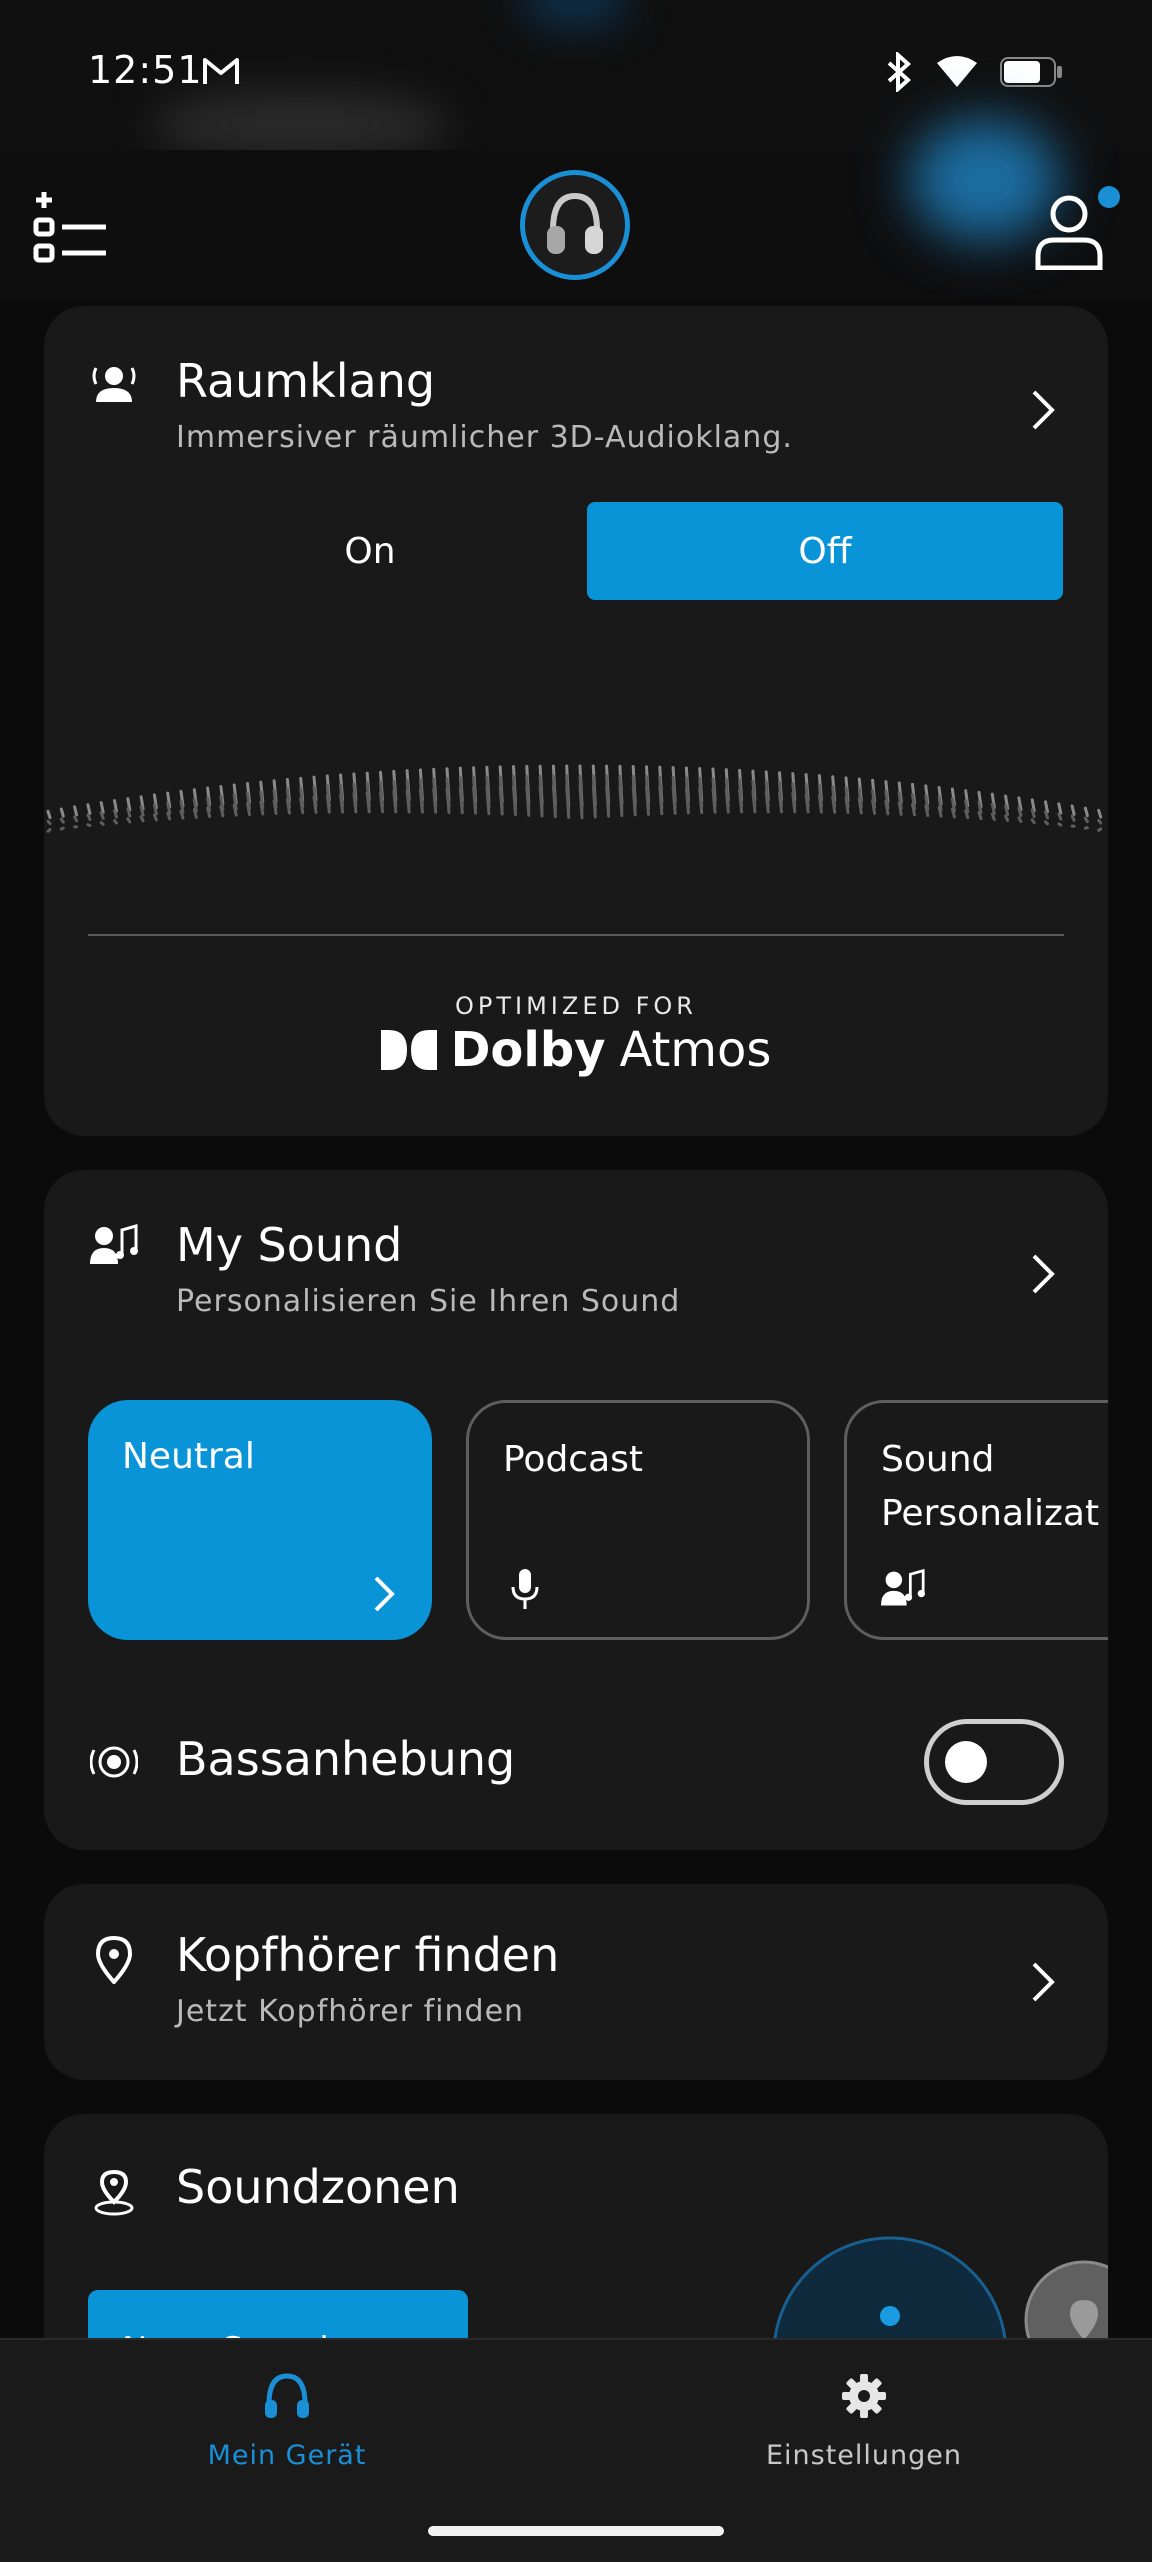 The image size is (1152, 2562). I want to click on dolby-double-d-icon, so click(409, 1050).